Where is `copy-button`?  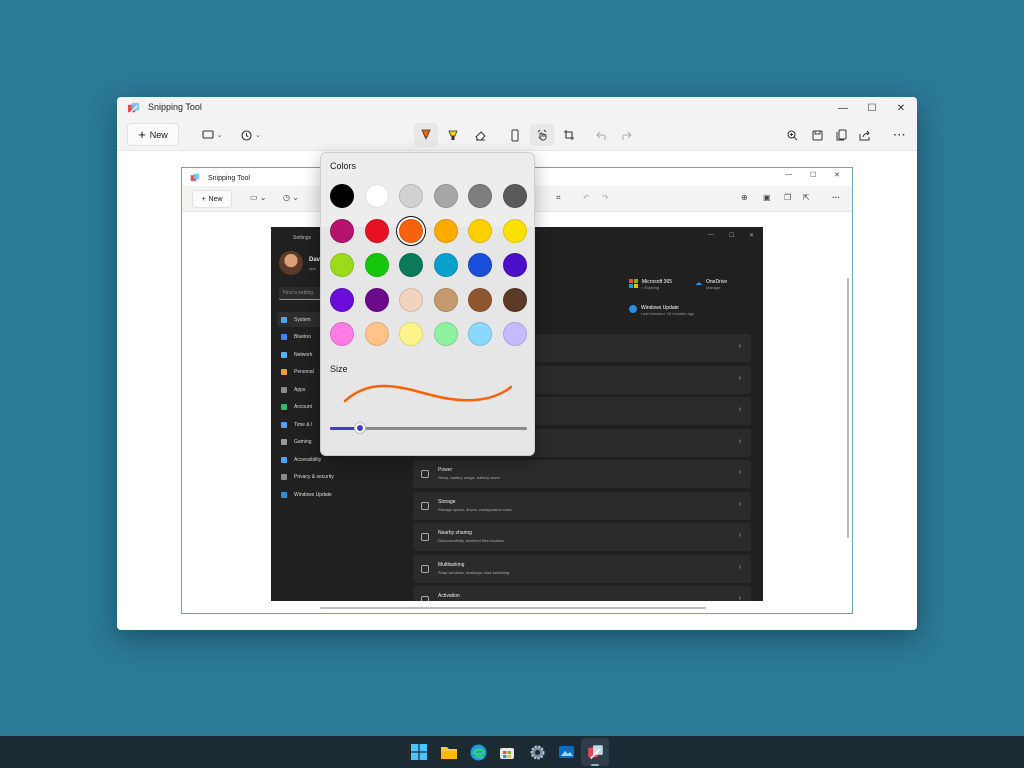
copy-button is located at coordinates (841, 135).